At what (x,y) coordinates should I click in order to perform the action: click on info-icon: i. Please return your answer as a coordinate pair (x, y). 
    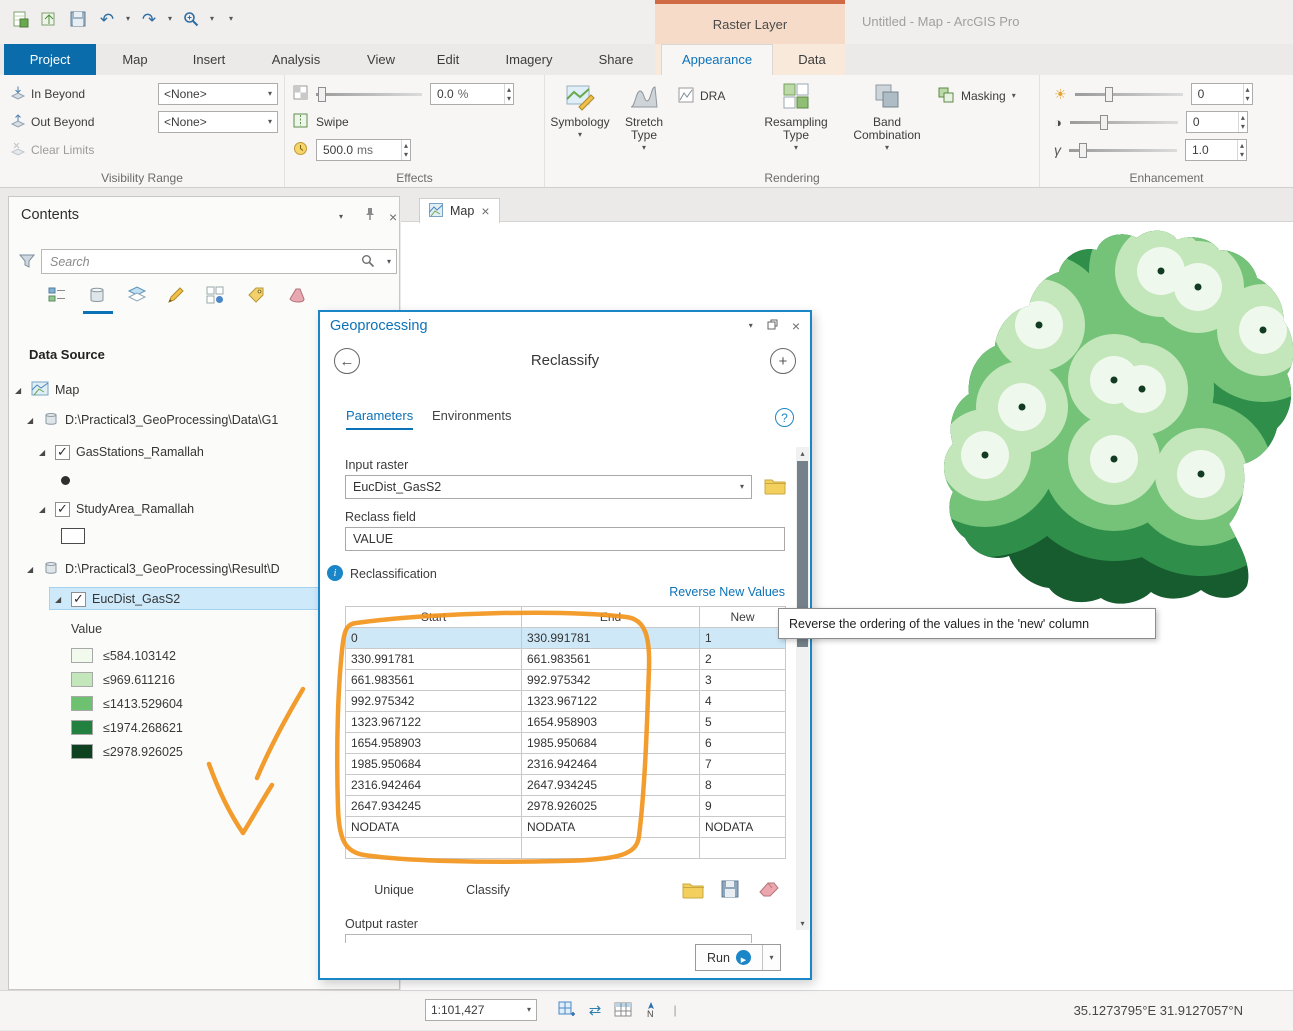
    Looking at the image, I should click on (335, 573).